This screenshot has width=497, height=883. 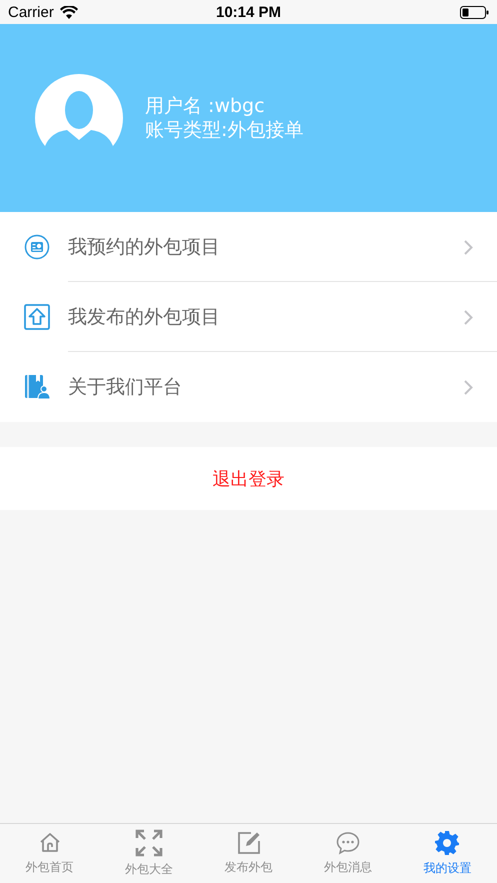 I want to click on carrier-label: Carrier, so click(x=31, y=12).